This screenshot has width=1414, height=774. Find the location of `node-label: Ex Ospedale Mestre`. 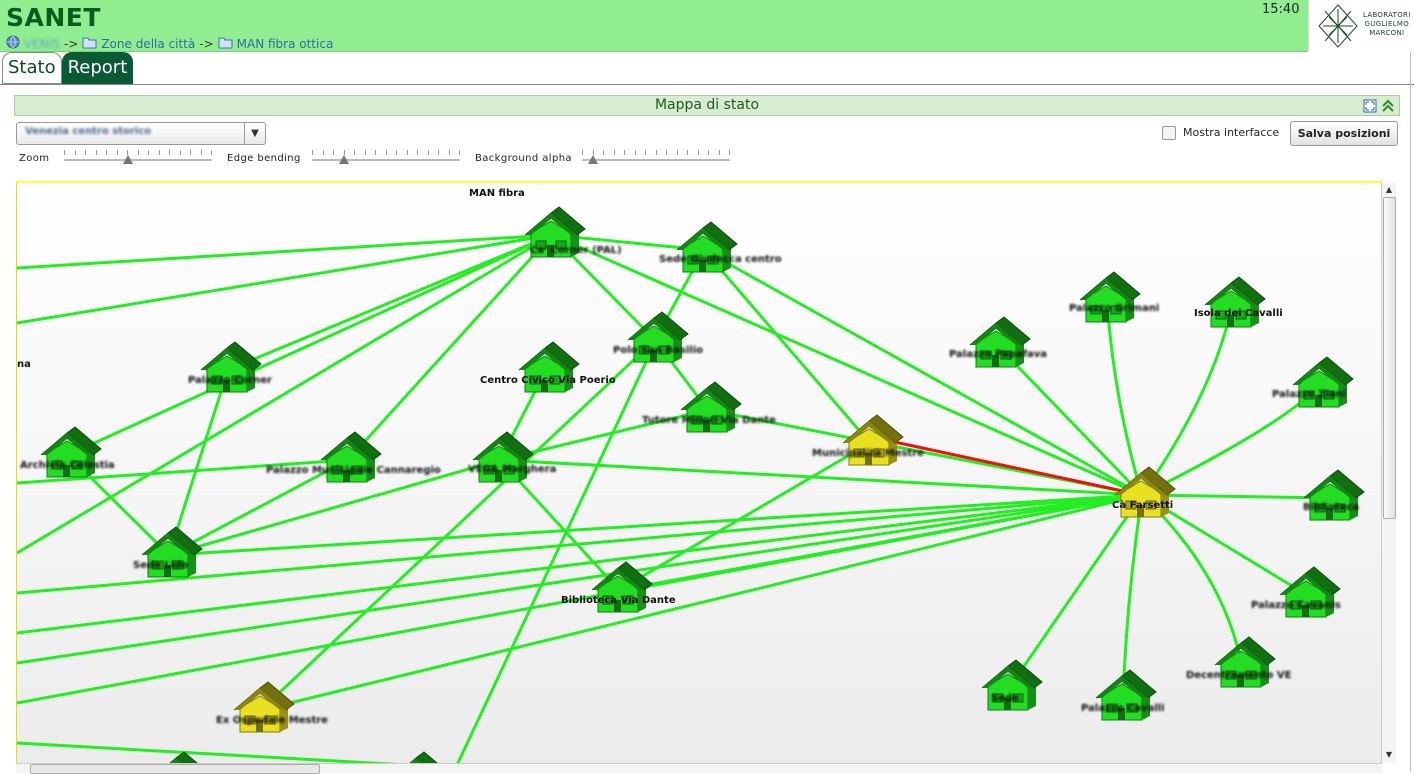

node-label: Ex Ospedale Mestre is located at coordinates (272, 720).